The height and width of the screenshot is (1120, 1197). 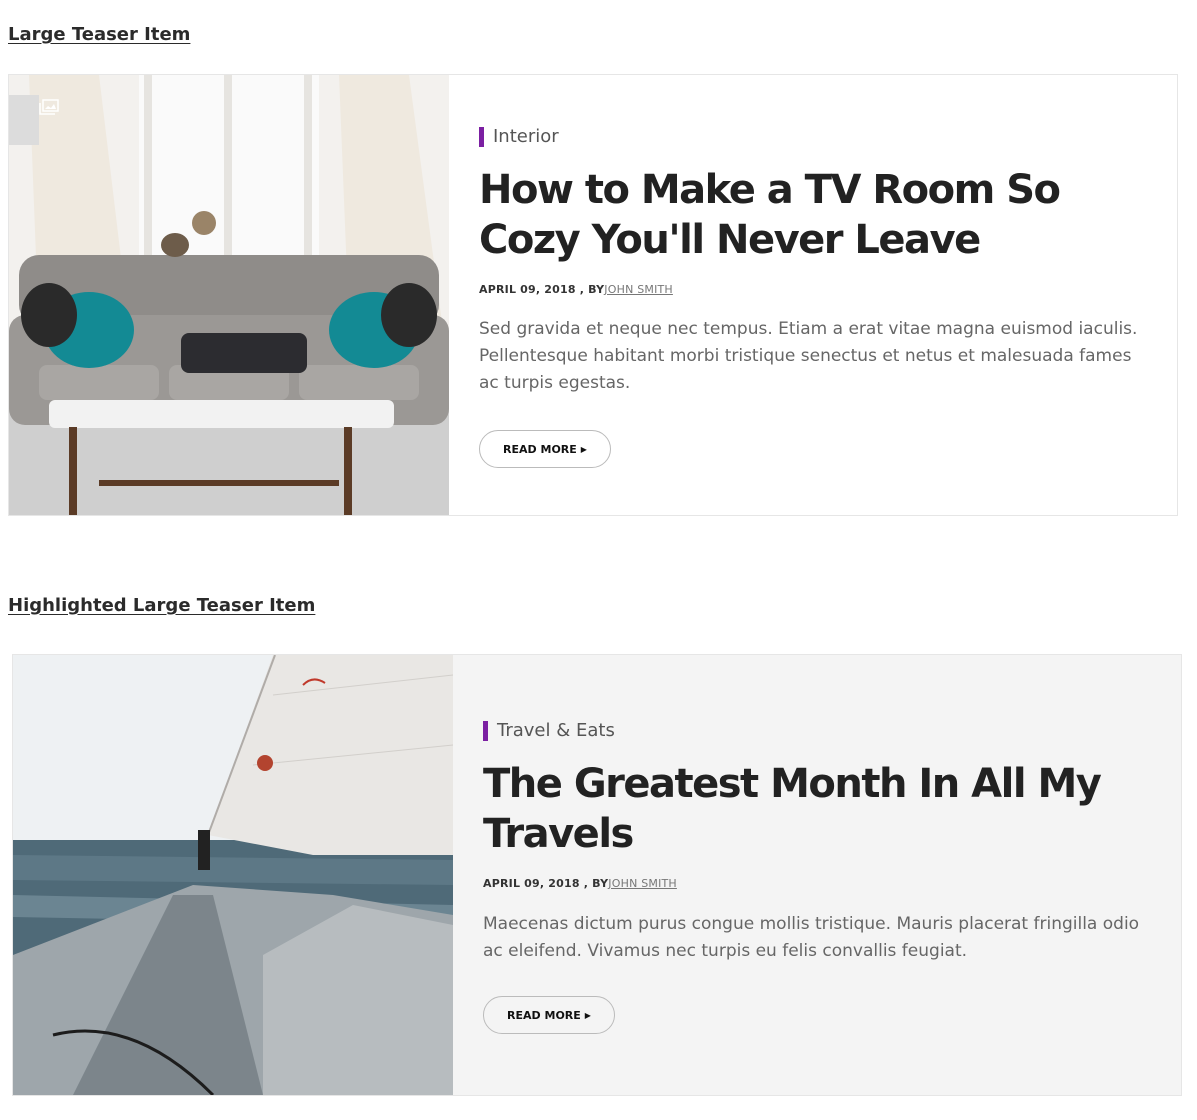 I want to click on section-heading-highlighted-large-teaser: Highlighted Large Teaser Item, so click(x=161, y=605).